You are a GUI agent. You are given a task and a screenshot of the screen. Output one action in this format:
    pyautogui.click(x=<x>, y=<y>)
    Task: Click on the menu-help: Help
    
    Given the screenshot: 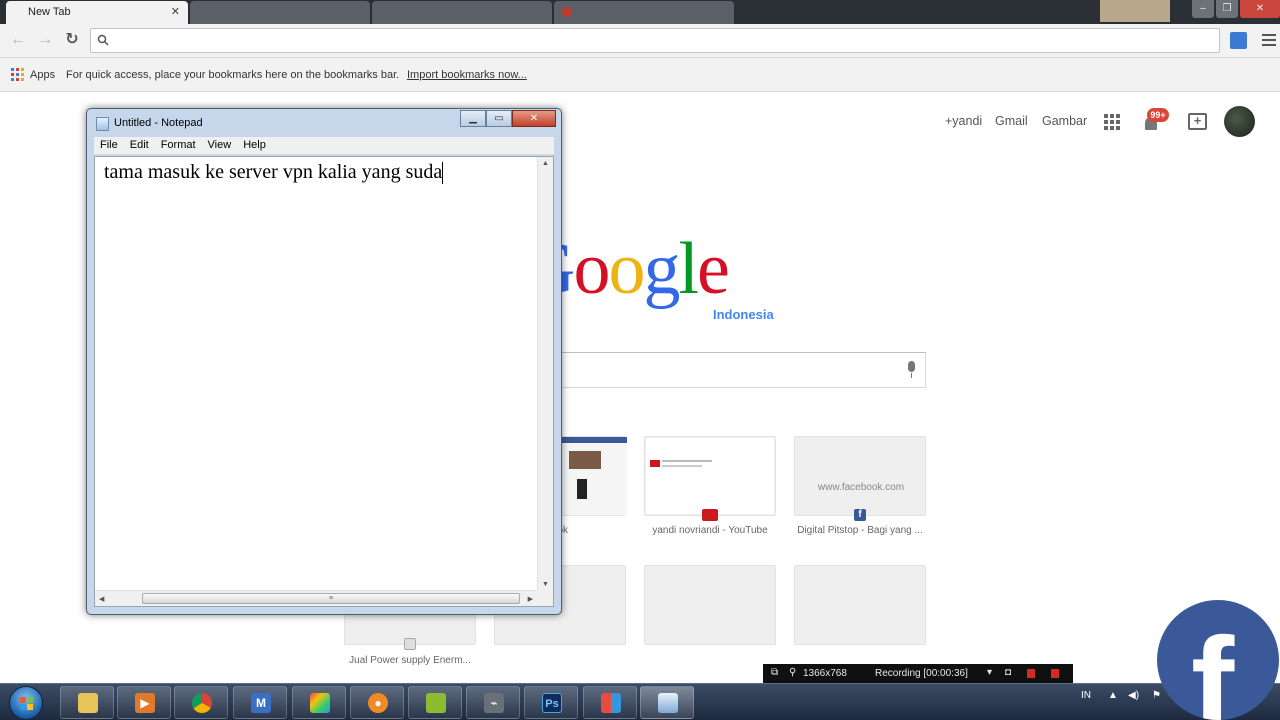 What is the action you would take?
    pyautogui.click(x=254, y=144)
    